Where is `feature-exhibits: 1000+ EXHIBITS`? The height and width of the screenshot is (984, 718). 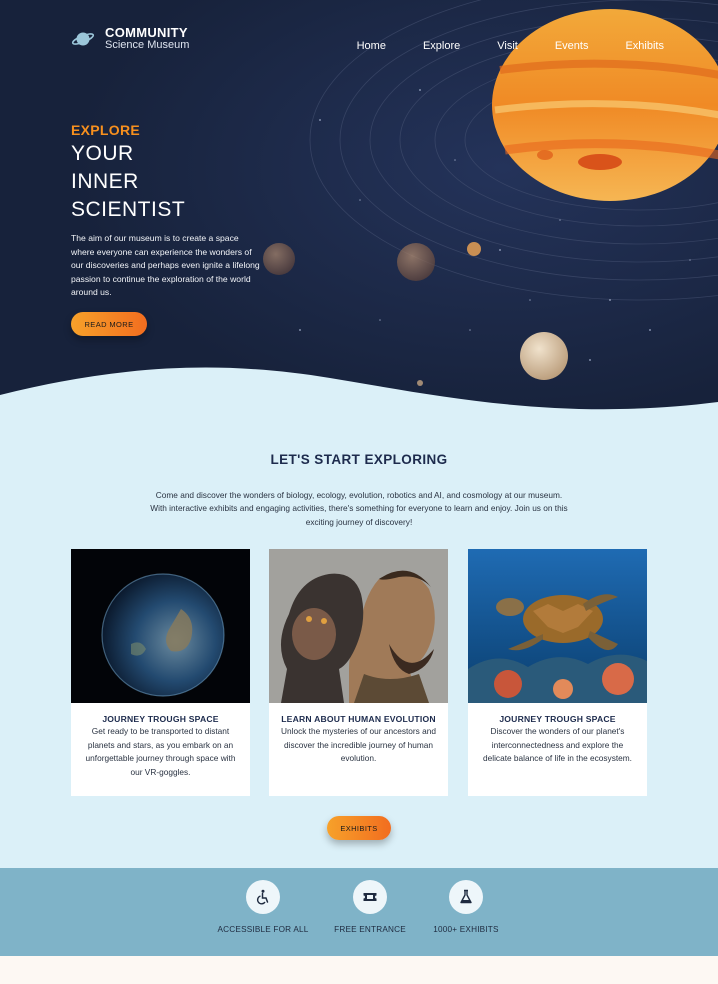 feature-exhibits: 1000+ EXHIBITS is located at coordinates (466, 907).